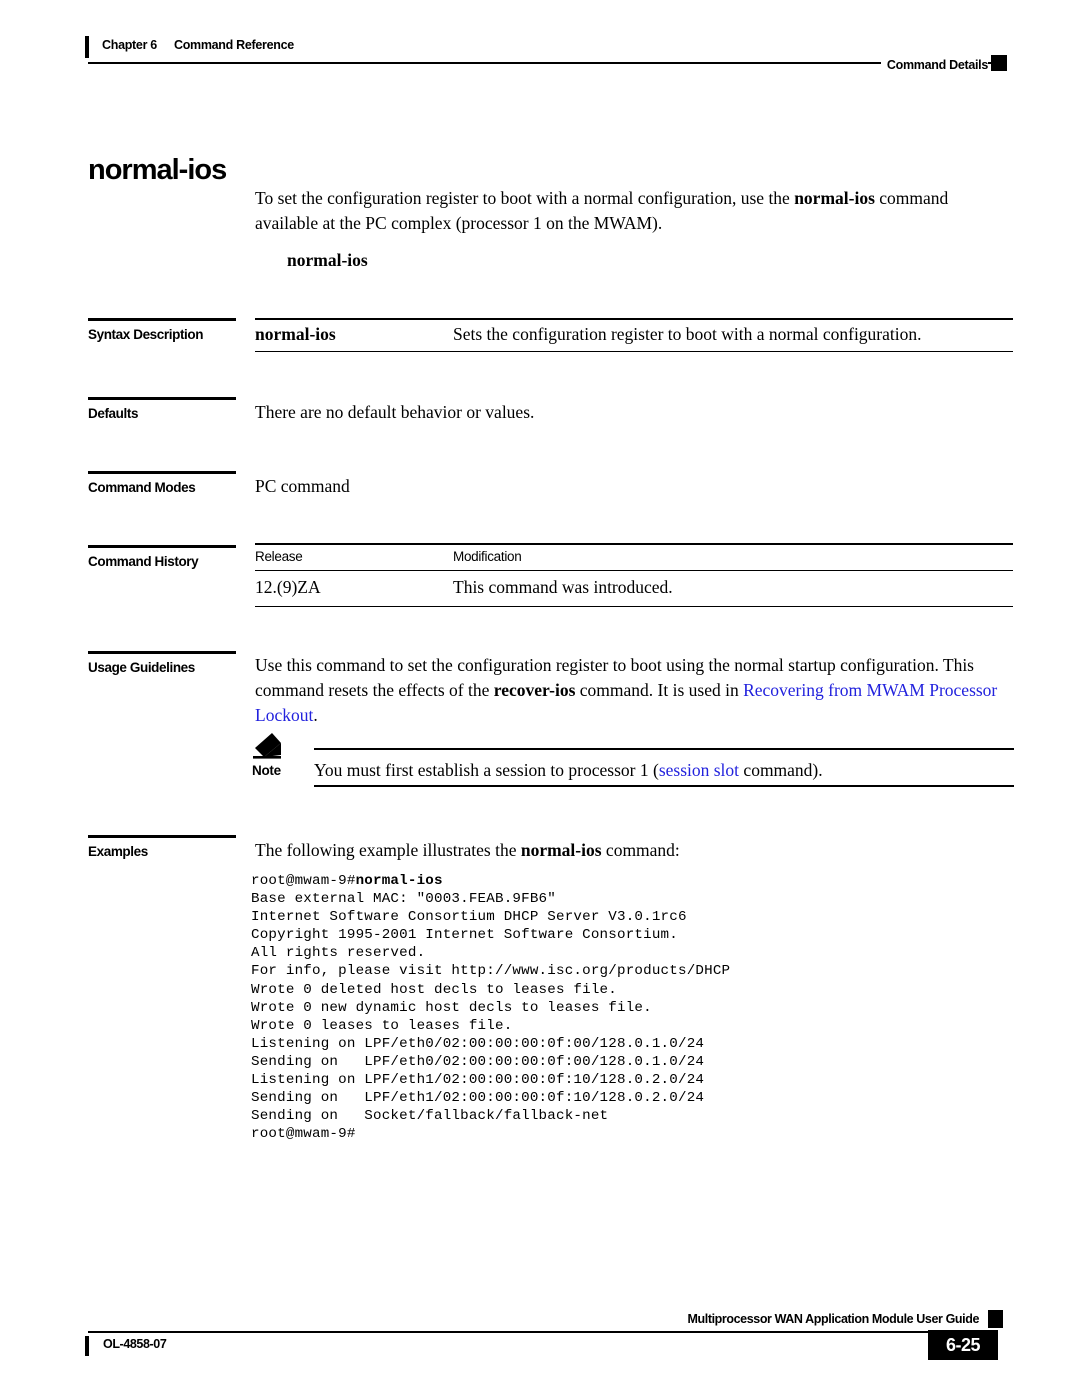 The image size is (1080, 1397). What do you see at coordinates (354, 588) in the screenshot?
I see `release-value-cell: 12.(9)ZA` at bounding box center [354, 588].